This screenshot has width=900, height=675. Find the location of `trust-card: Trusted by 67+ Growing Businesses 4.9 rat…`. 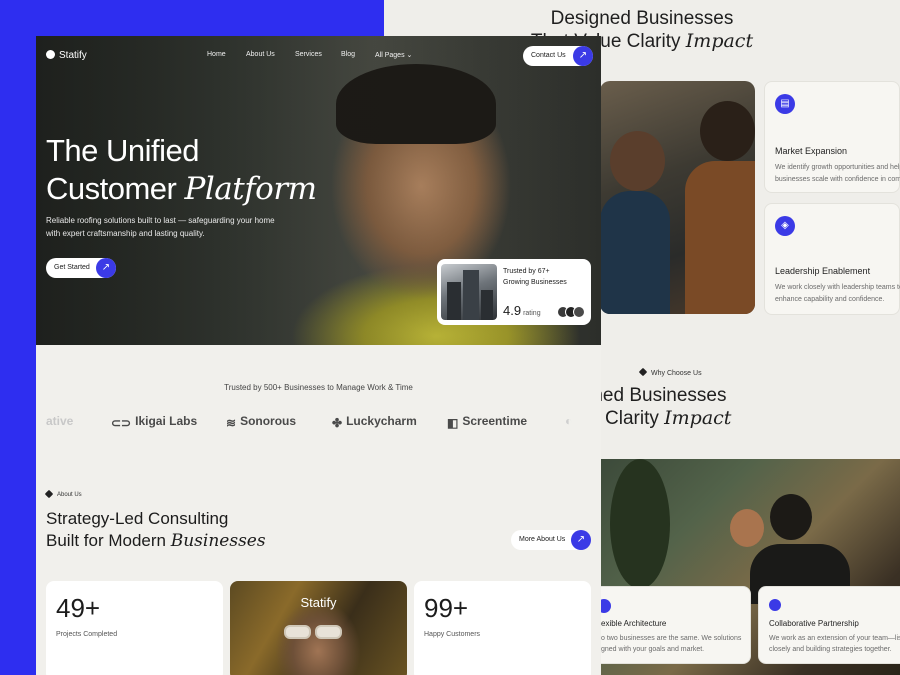

trust-card: Trusted by 67+ Growing Businesses 4.9 rat… is located at coordinates (514, 292).